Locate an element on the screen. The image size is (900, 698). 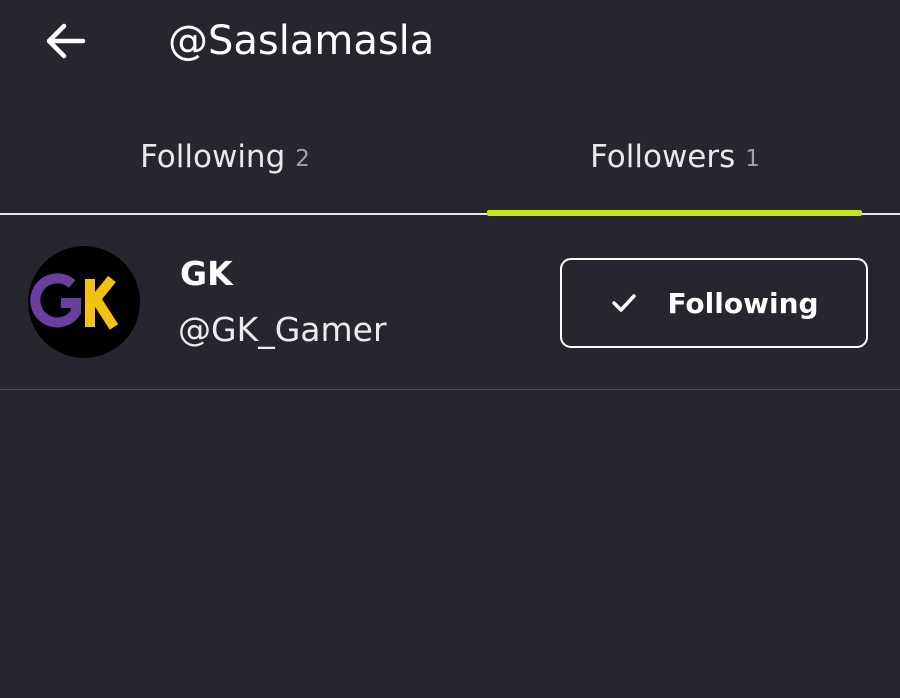
user-handle: @GK_Gamer is located at coordinates (282, 329).